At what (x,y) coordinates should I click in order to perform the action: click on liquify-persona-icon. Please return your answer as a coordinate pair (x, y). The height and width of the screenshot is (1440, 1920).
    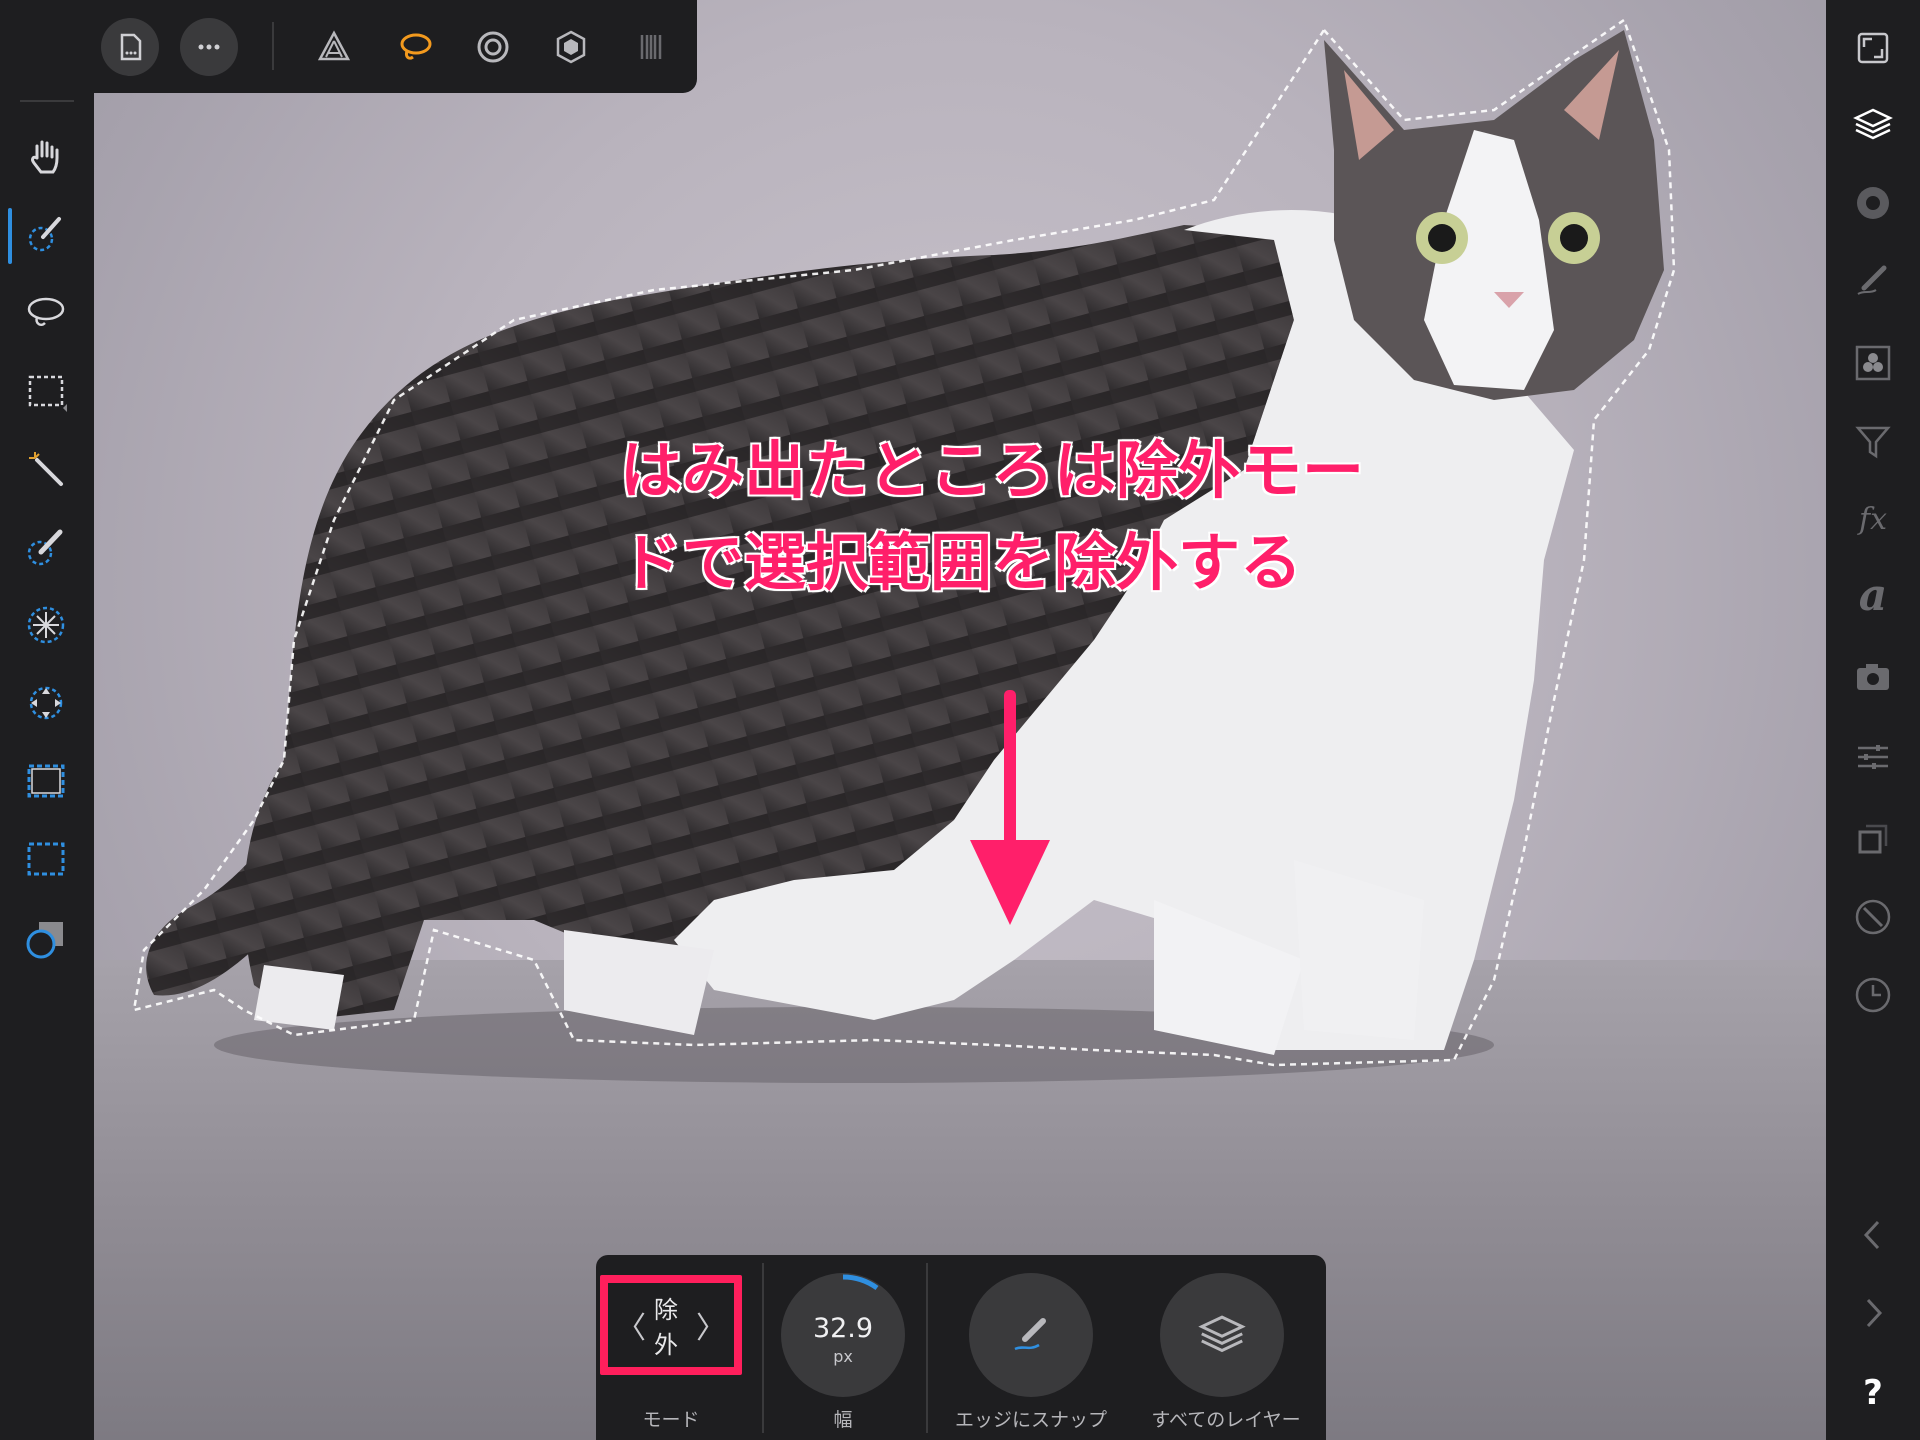
    Looking at the image, I should click on (416, 46).